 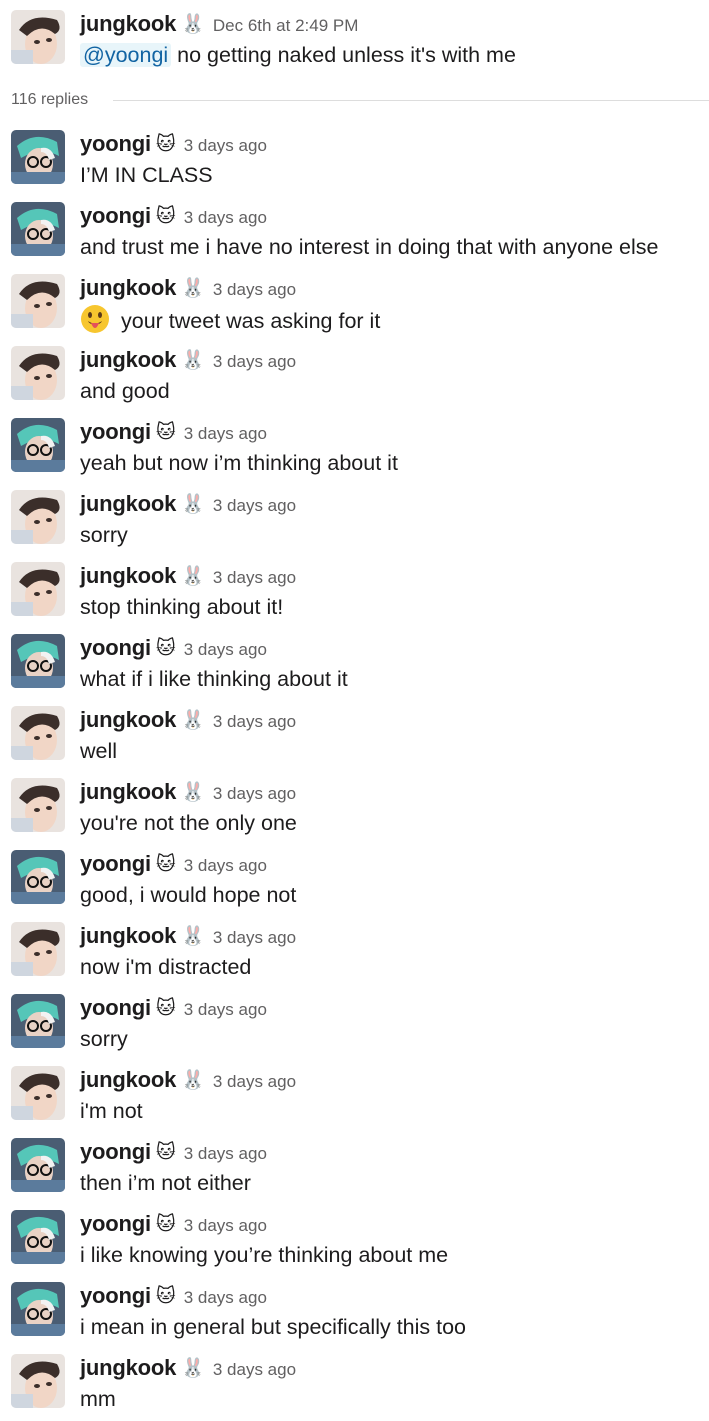 I want to click on user-mention: @yoongi, so click(x=126, y=55).